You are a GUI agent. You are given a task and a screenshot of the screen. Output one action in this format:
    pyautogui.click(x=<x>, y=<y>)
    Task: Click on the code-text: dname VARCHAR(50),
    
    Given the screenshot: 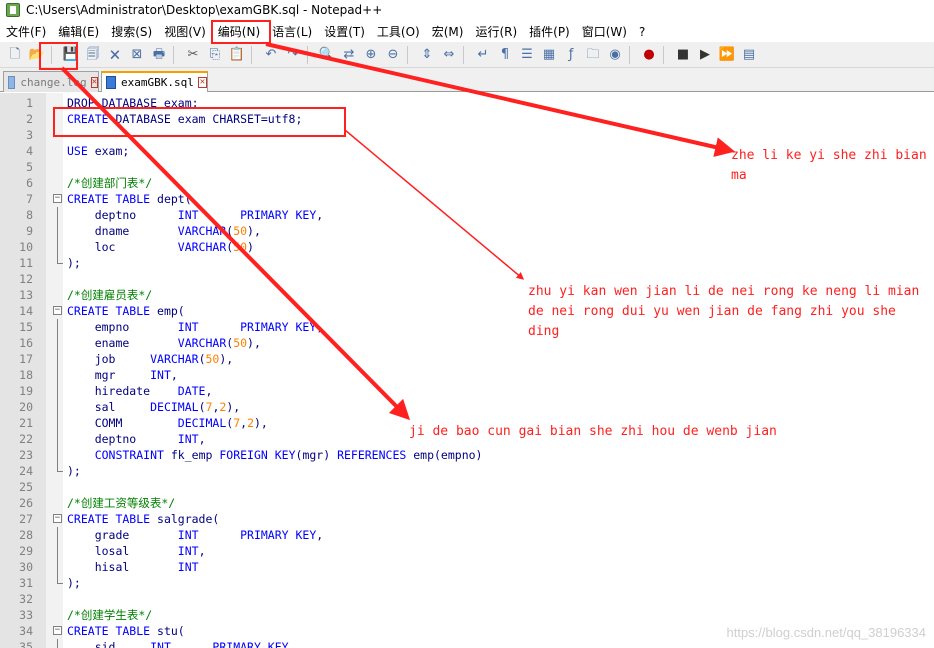 What is the action you would take?
    pyautogui.click(x=164, y=231)
    